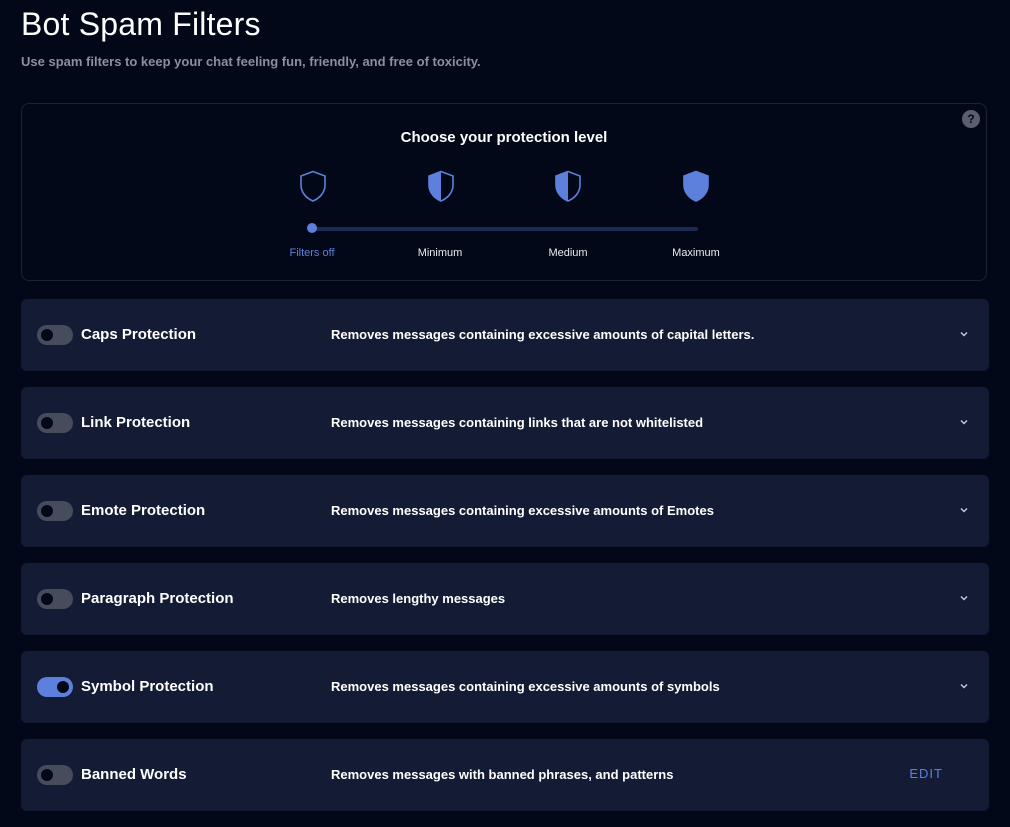  What do you see at coordinates (418, 598) in the screenshot?
I see `filter-description: Removes lengthy messages` at bounding box center [418, 598].